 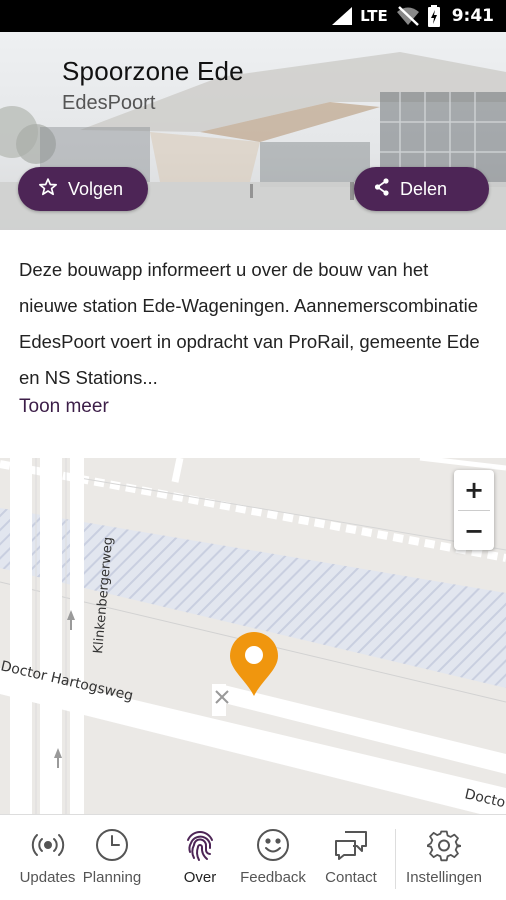 I want to click on nav-item-feedback: Feedback, so click(x=273, y=857).